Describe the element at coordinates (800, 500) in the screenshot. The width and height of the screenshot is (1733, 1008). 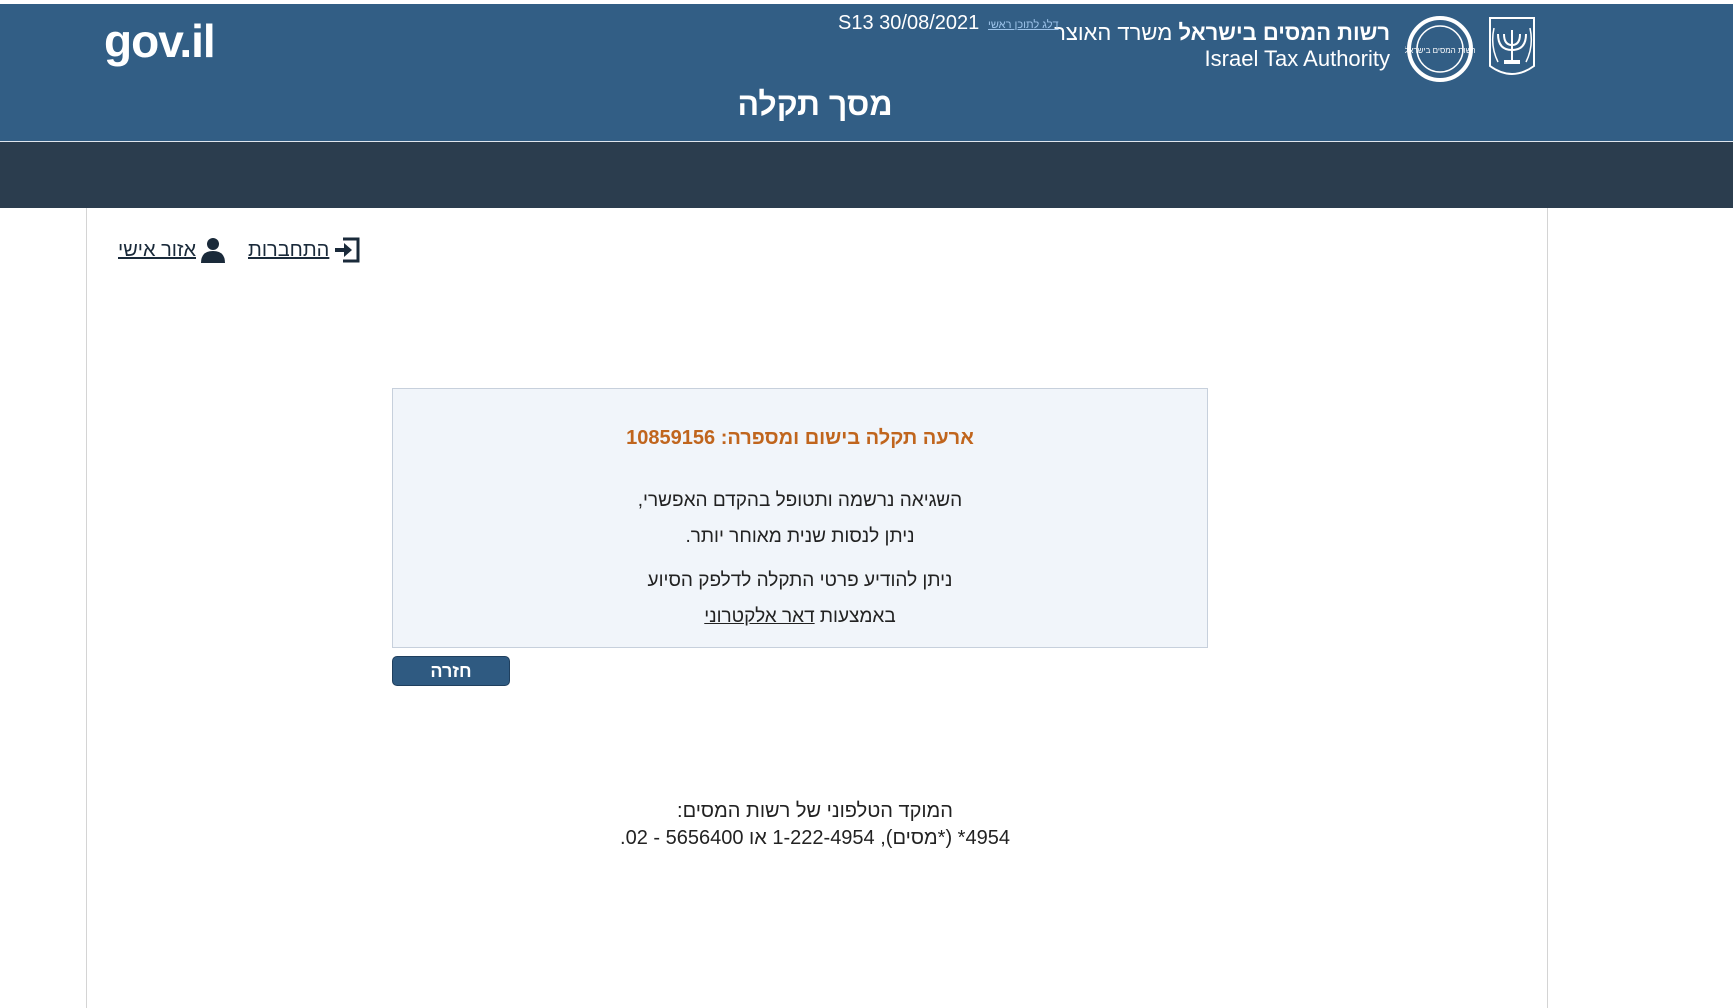
I see `error-line-1: השגיאה נרשמה ותטופל בהקדם האפשרי,` at that location.